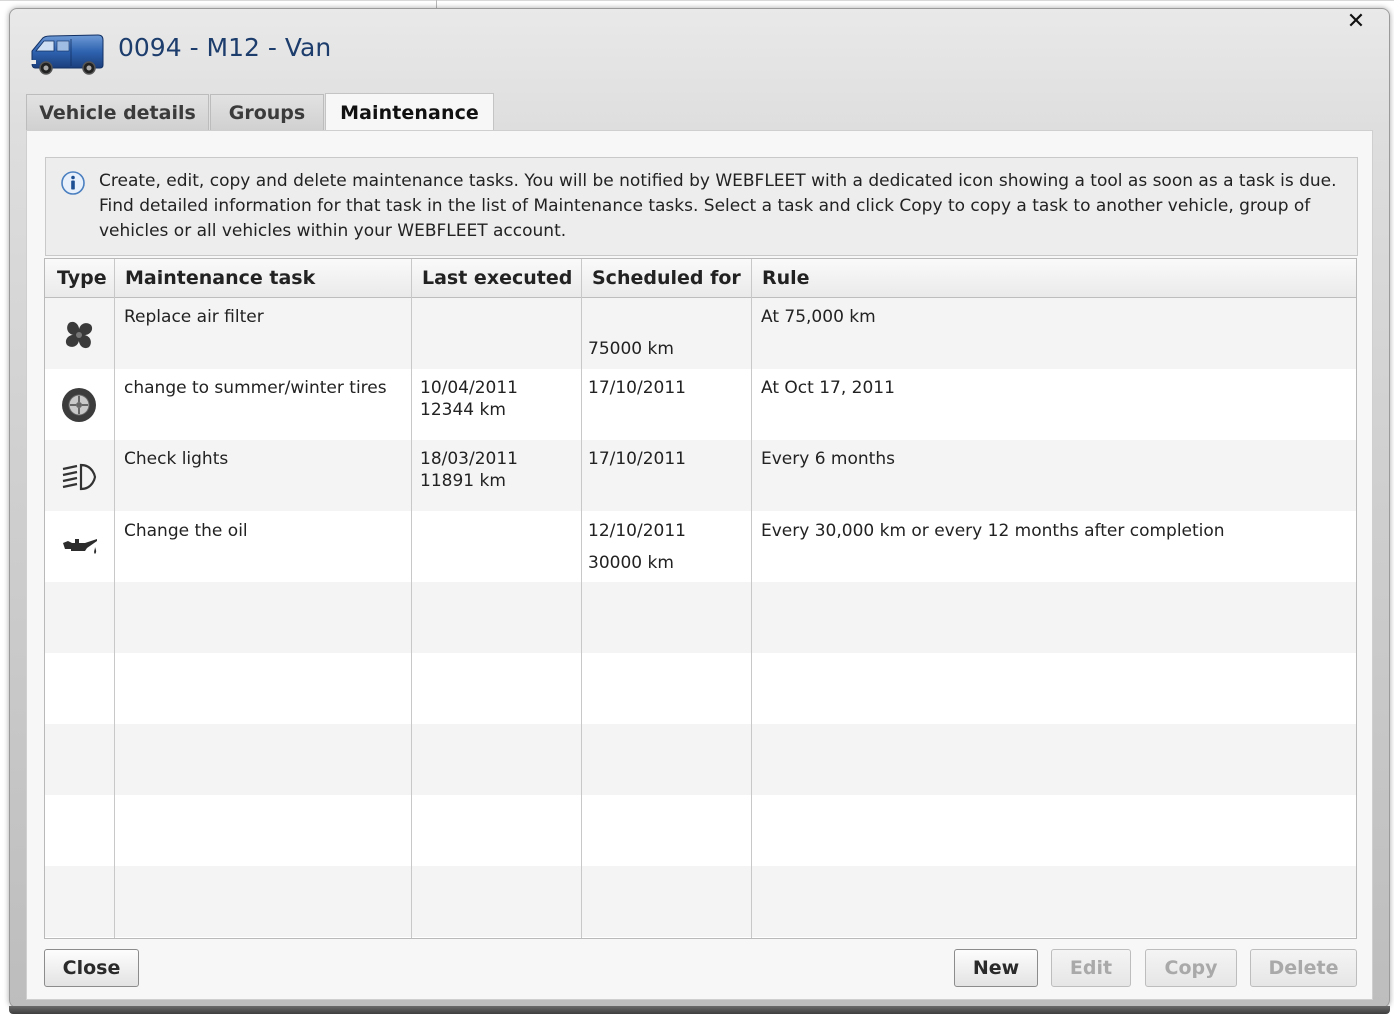 The height and width of the screenshot is (1014, 1394). Describe the element at coordinates (699, 1010) in the screenshot. I see `dialog-shadow` at that location.